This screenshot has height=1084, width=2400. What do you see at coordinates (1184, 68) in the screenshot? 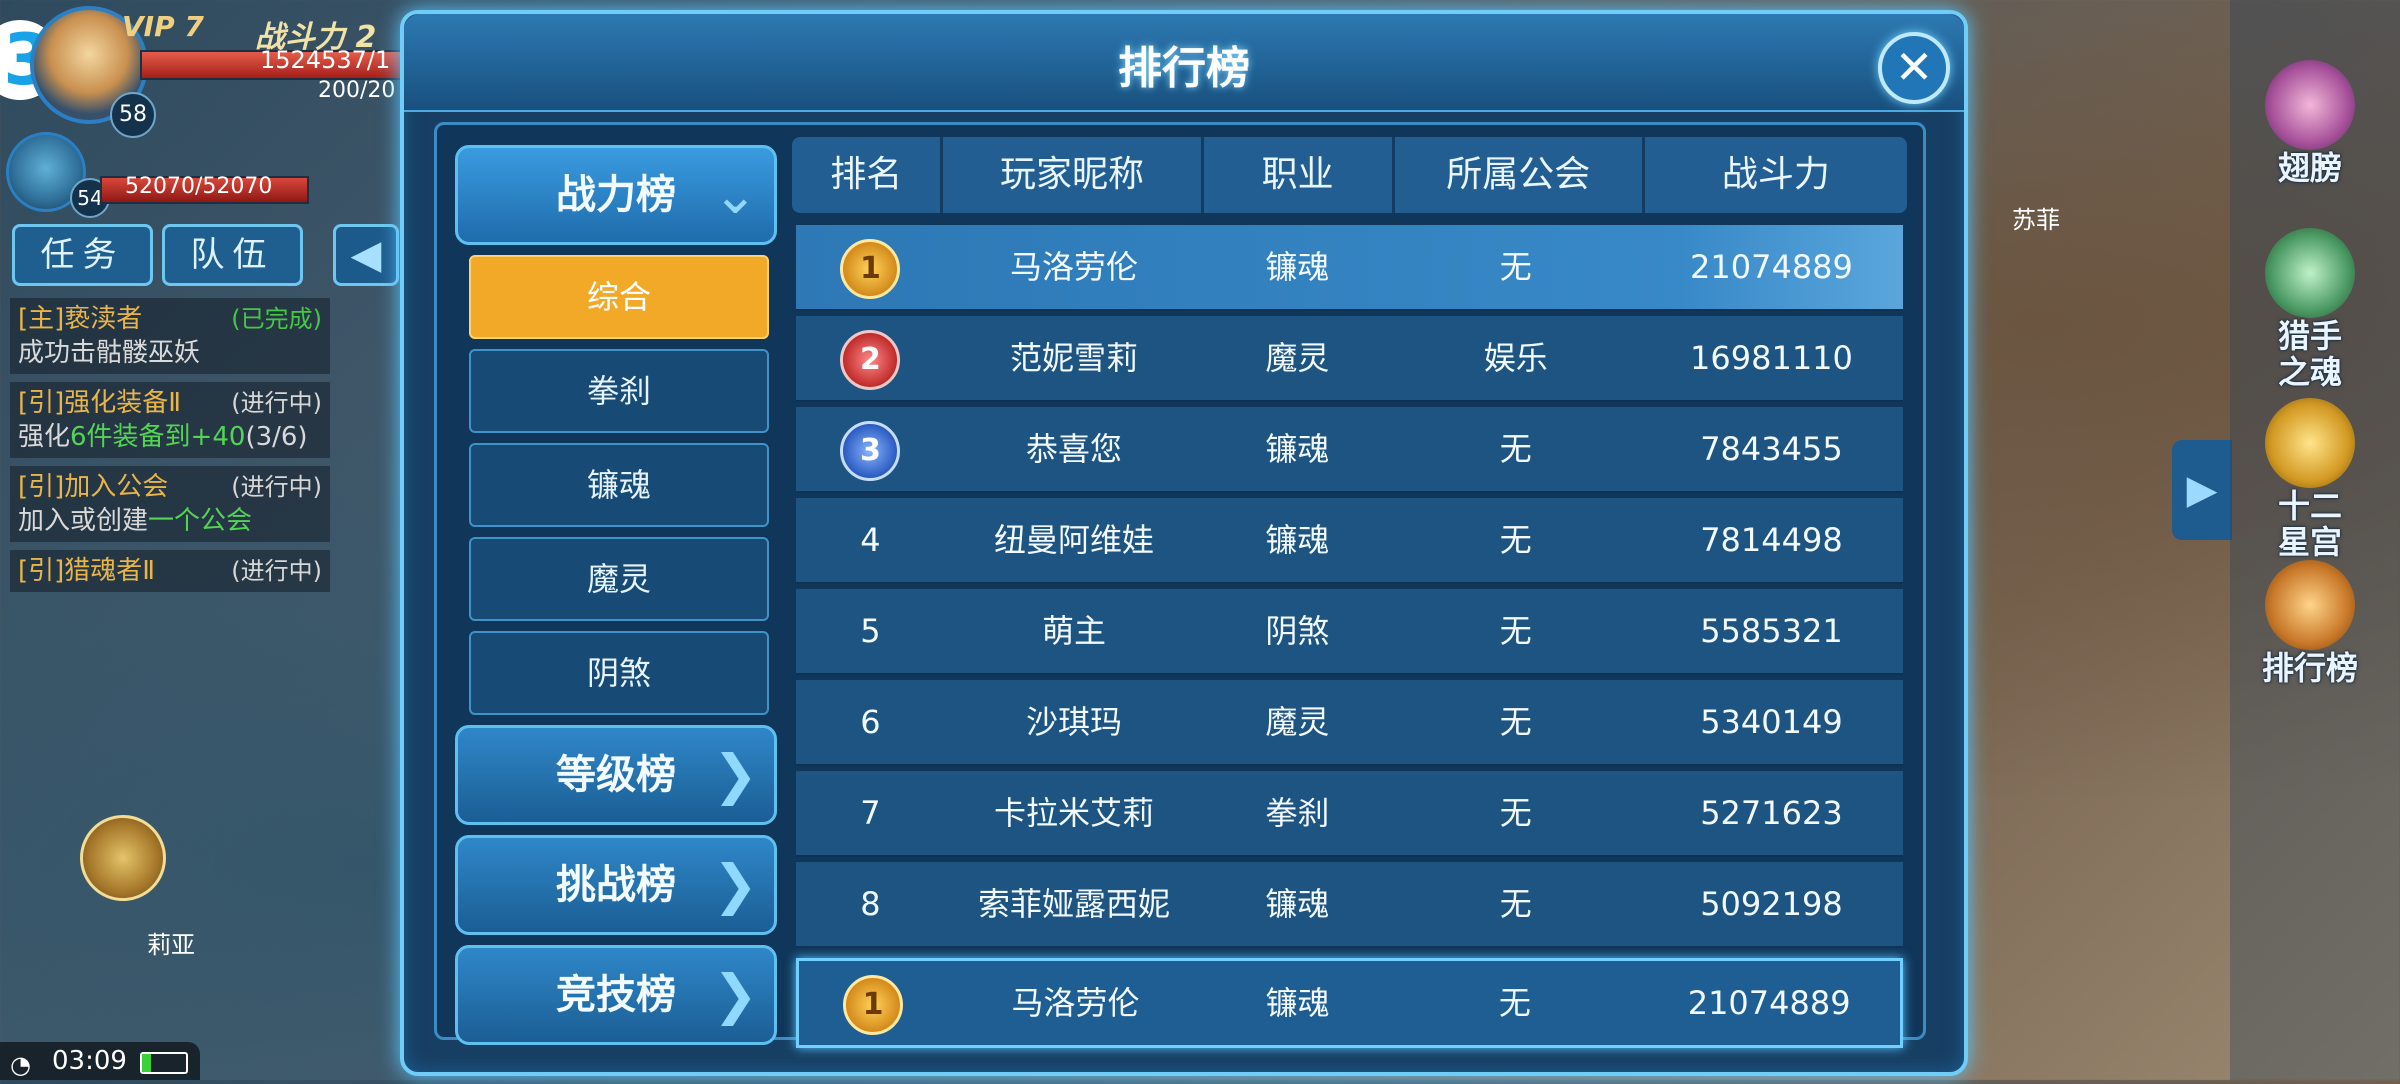
I see `panel-title: 排行榜` at bounding box center [1184, 68].